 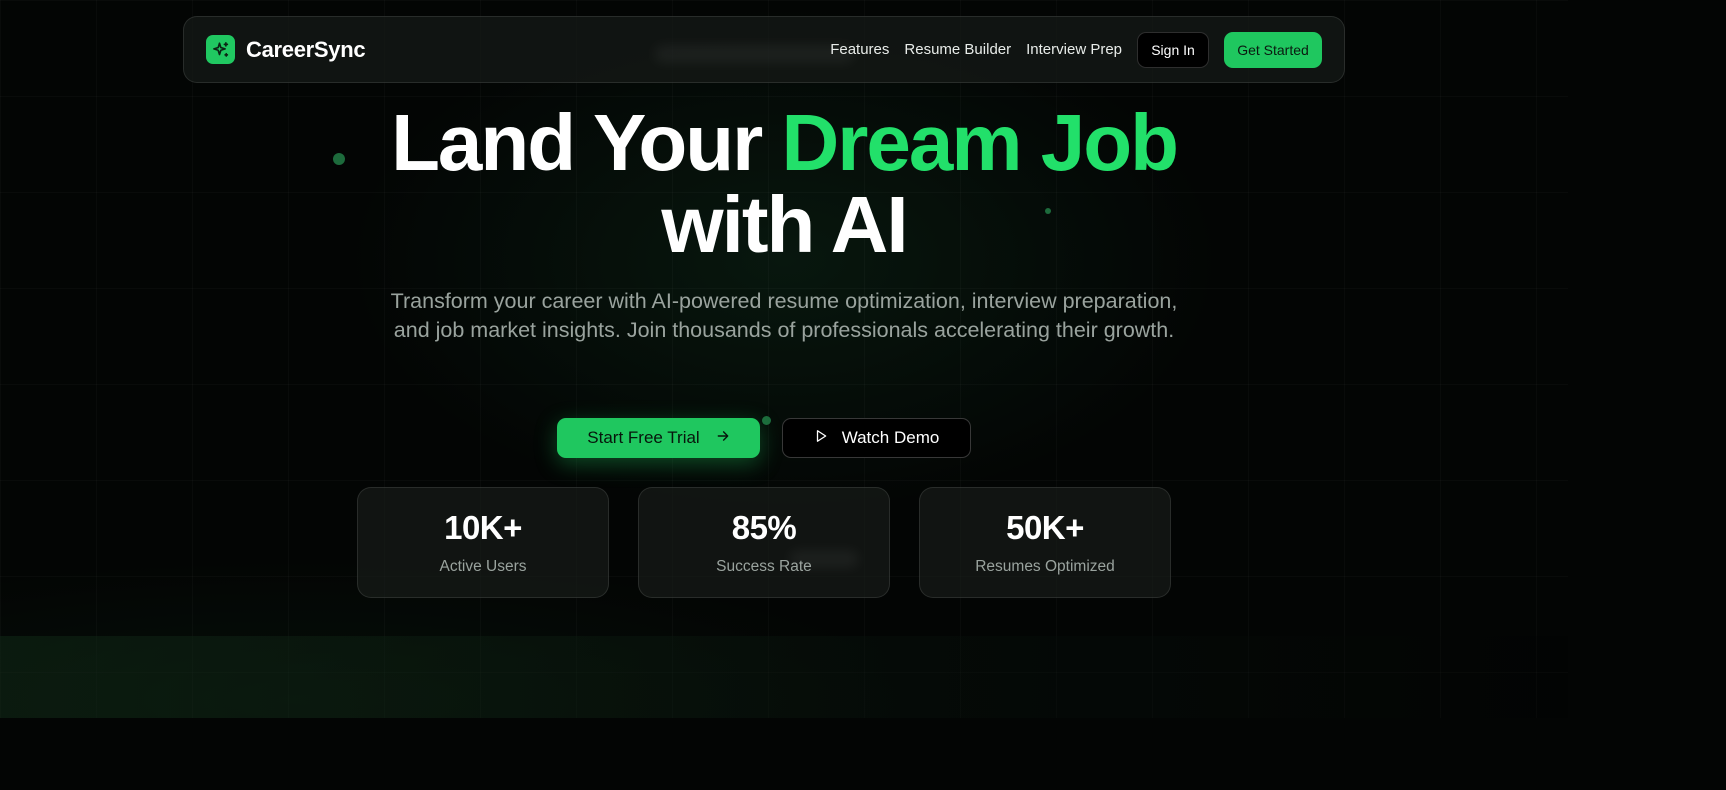 I want to click on hero-title-part2: with AI, so click(x=784, y=224).